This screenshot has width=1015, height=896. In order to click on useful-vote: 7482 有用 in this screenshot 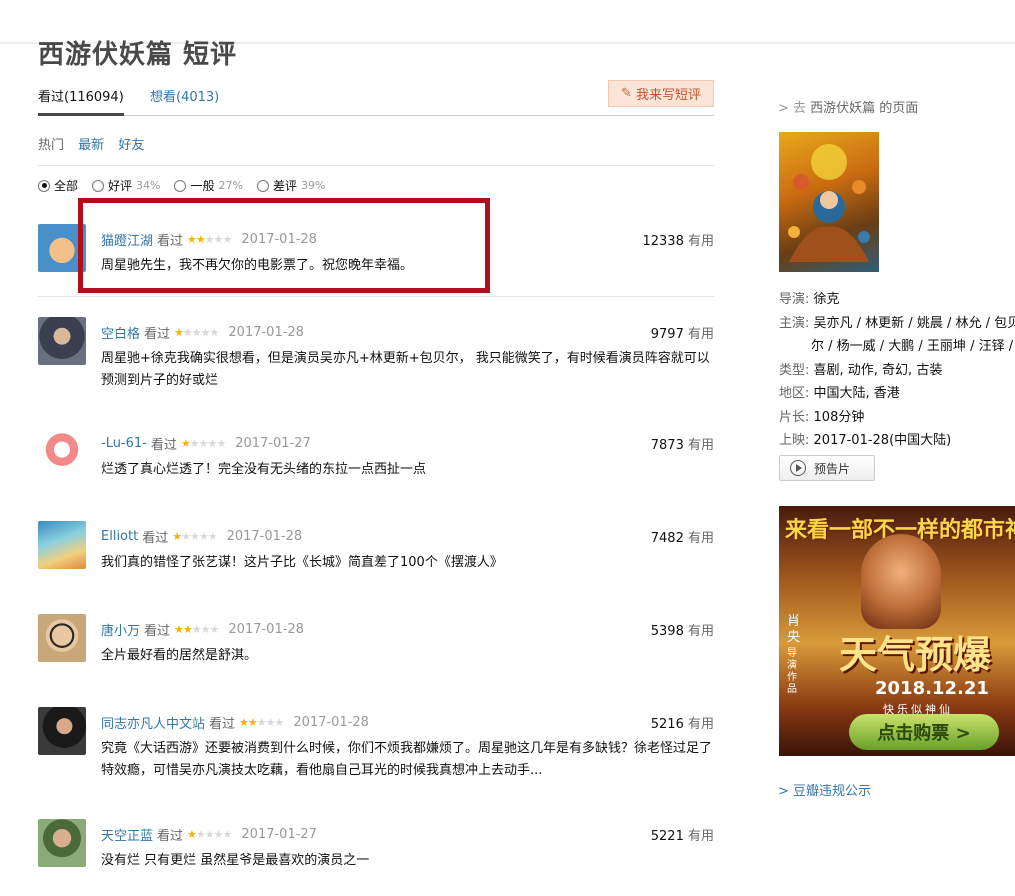, I will do `click(682, 536)`.